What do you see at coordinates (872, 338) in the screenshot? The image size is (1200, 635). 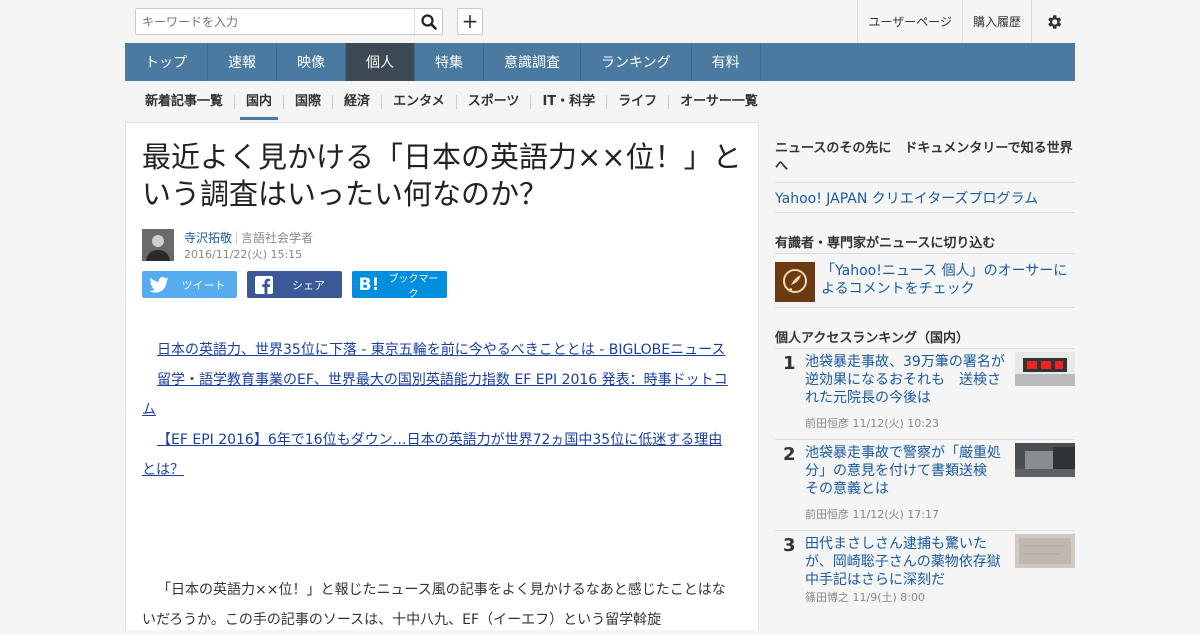 I see `ranking-heading: 個人アクセスランキング（国内）` at bounding box center [872, 338].